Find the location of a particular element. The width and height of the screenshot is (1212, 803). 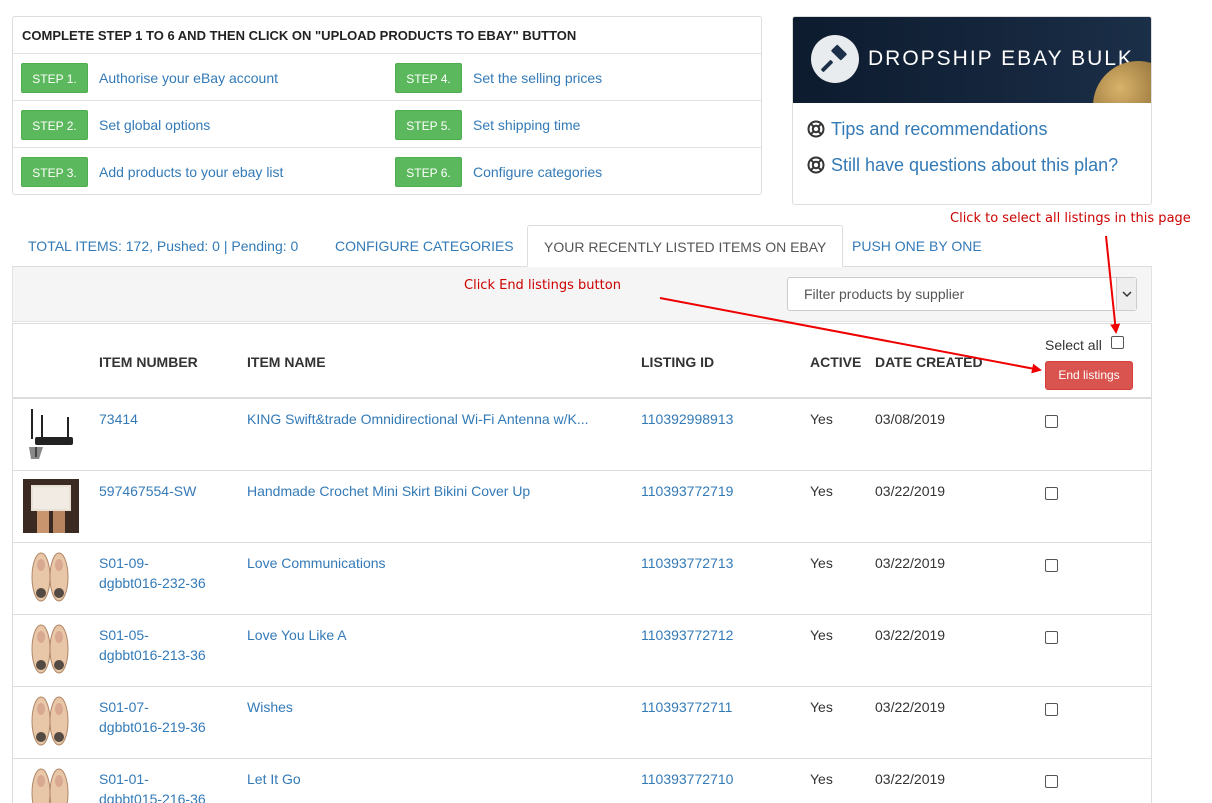

step-badge: STEP 3. is located at coordinates (54, 171).